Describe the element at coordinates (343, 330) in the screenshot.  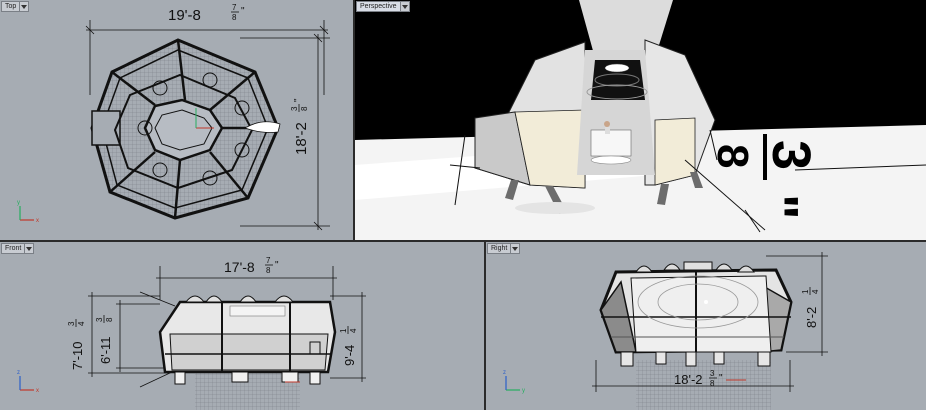
I see `dim-right-num: 1` at that location.